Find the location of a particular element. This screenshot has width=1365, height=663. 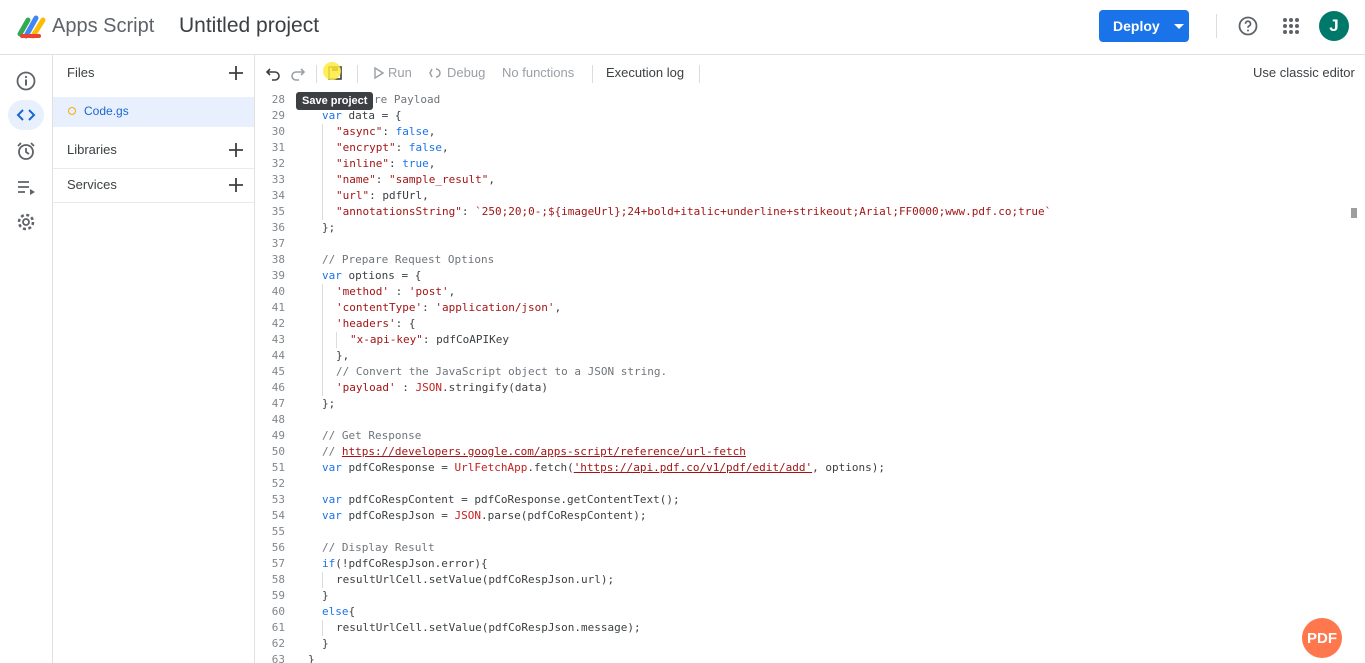

line-number: 62 is located at coordinates (278, 643).